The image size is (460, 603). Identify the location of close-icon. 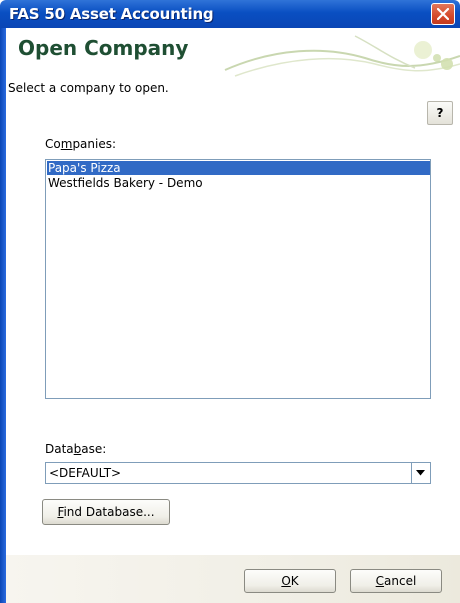
(443, 14).